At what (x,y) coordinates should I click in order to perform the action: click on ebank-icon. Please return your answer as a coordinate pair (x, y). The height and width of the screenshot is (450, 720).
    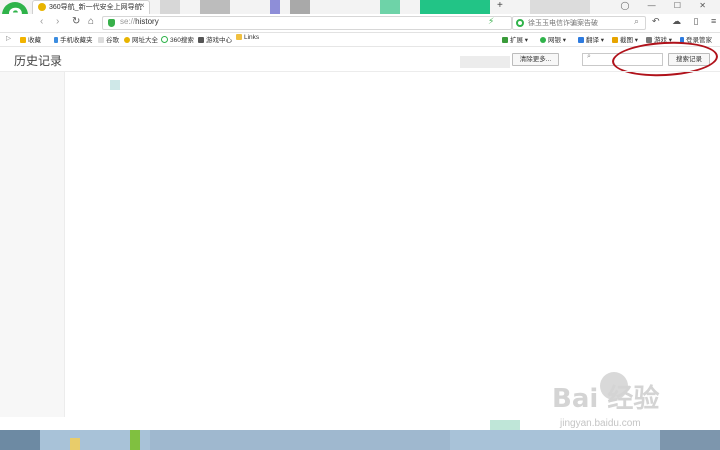
    Looking at the image, I should click on (543, 40).